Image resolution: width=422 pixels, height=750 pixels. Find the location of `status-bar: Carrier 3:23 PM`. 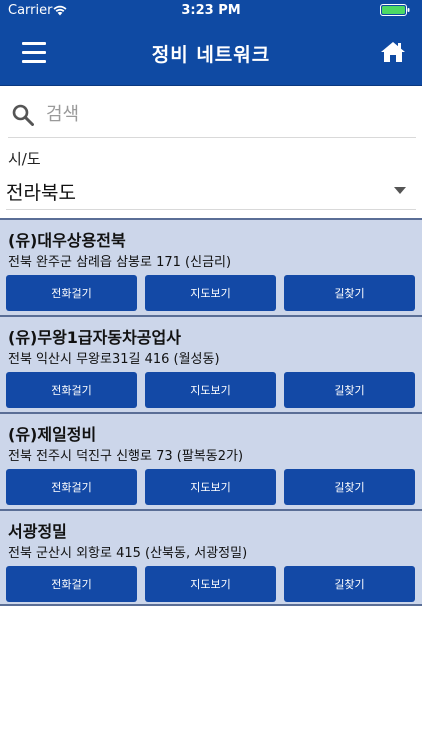

status-bar: Carrier 3:23 PM is located at coordinates (211, 11).